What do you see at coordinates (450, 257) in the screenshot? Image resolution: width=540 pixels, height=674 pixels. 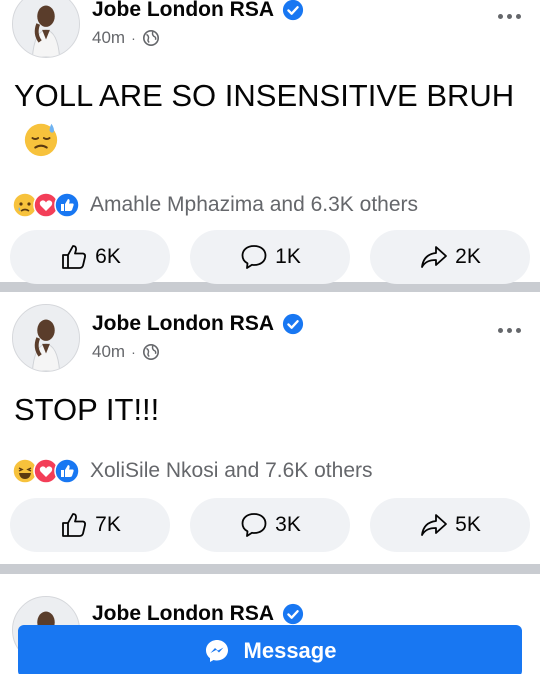 I see `share-button: 2K` at bounding box center [450, 257].